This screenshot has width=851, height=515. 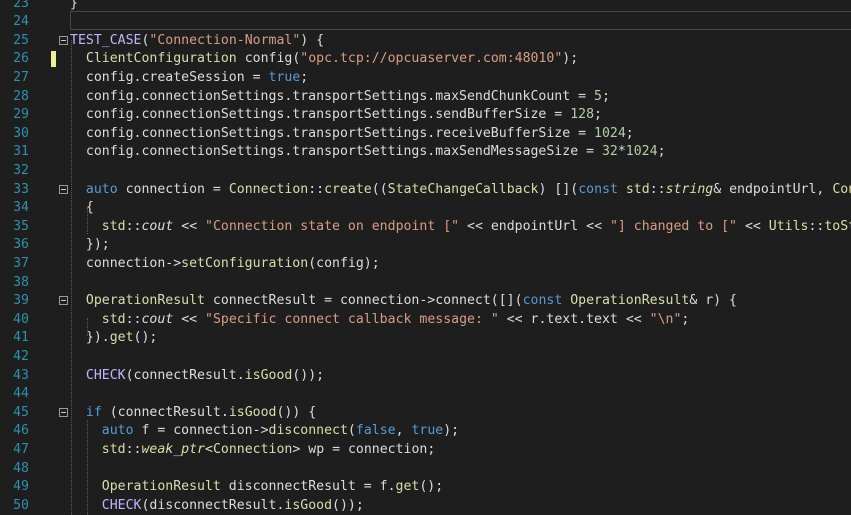 I want to click on code-token: disconnectResult = f., so click(x=308, y=487).